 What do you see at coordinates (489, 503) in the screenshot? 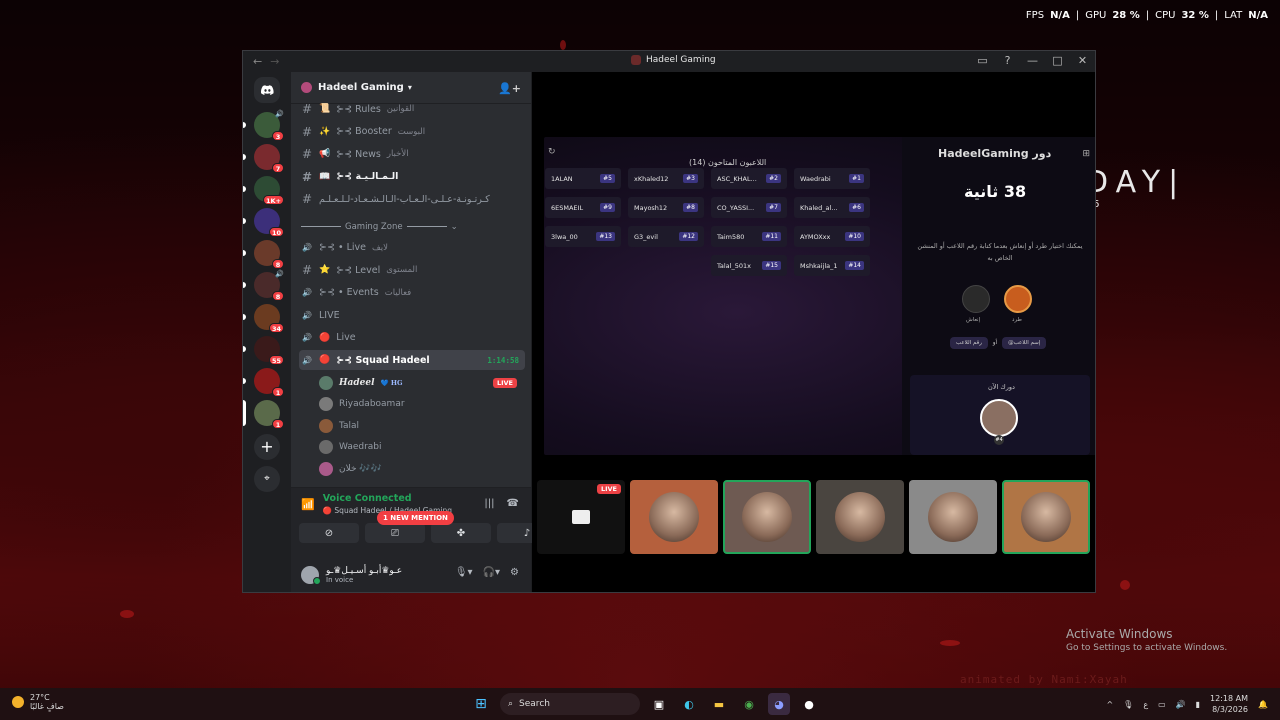
I see `noise-suppression-icon: |||` at bounding box center [489, 503].